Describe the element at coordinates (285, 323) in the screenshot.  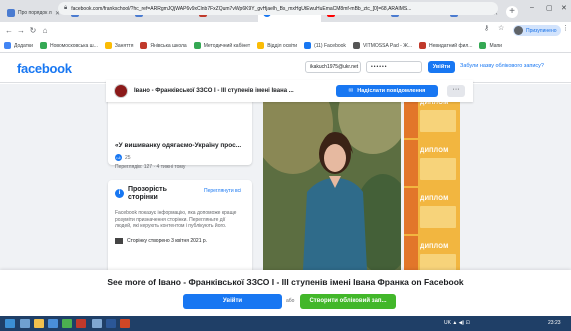
I see `windows-taskbar: UK ▲ ◀) ⊡ 23:23` at that location.